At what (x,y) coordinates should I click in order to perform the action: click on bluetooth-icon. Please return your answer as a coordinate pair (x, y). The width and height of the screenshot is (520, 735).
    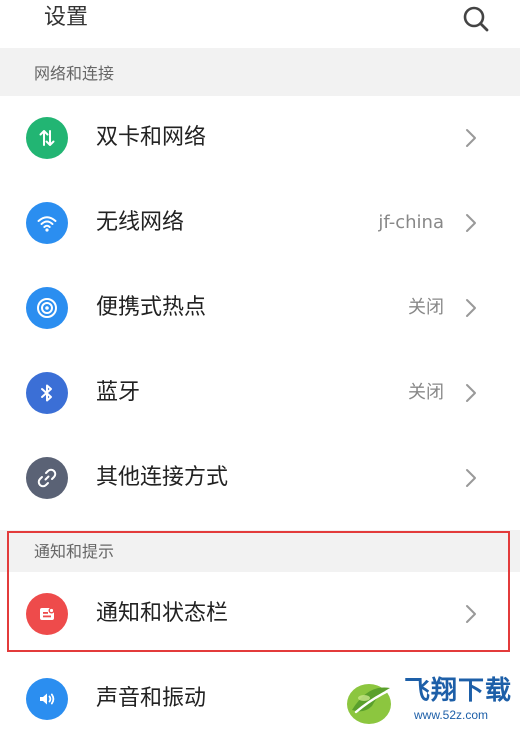
    Looking at the image, I should click on (47, 393).